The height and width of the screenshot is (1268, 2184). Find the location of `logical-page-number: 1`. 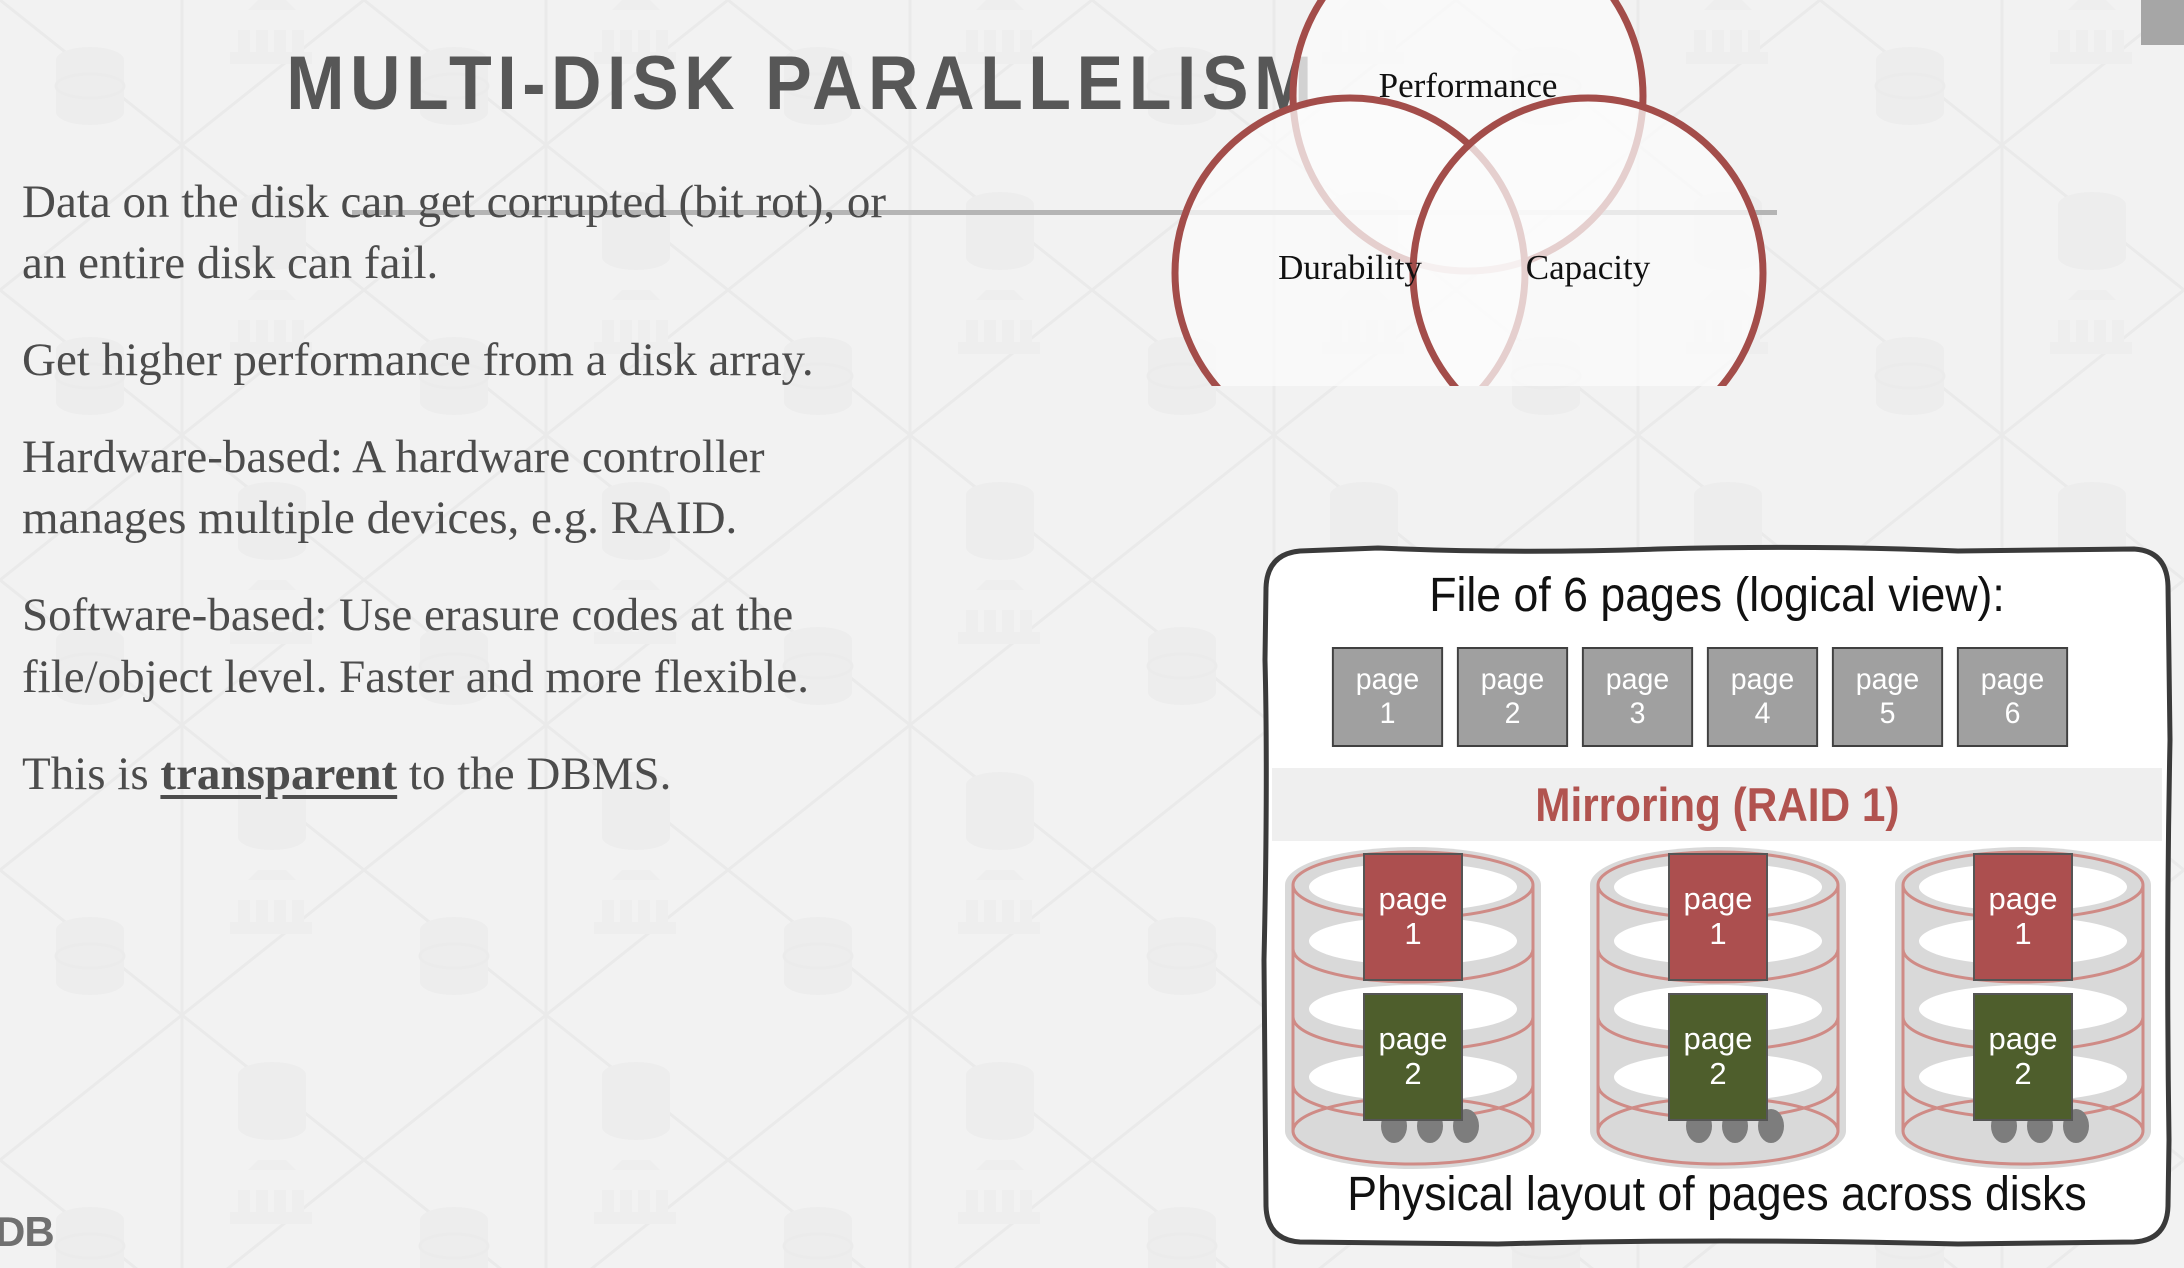

logical-page-number: 1 is located at coordinates (1387, 713).